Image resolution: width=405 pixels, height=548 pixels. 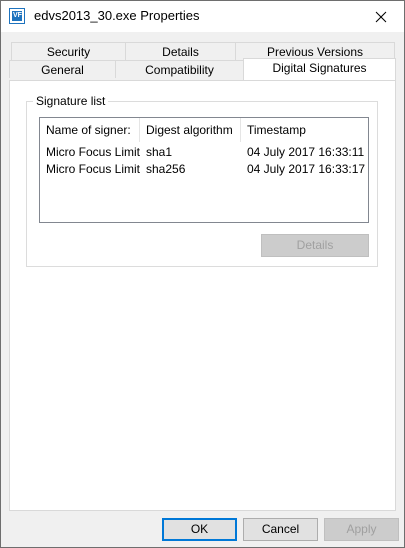 I want to click on column-header-digest: Digest algorithm, so click(x=190, y=130).